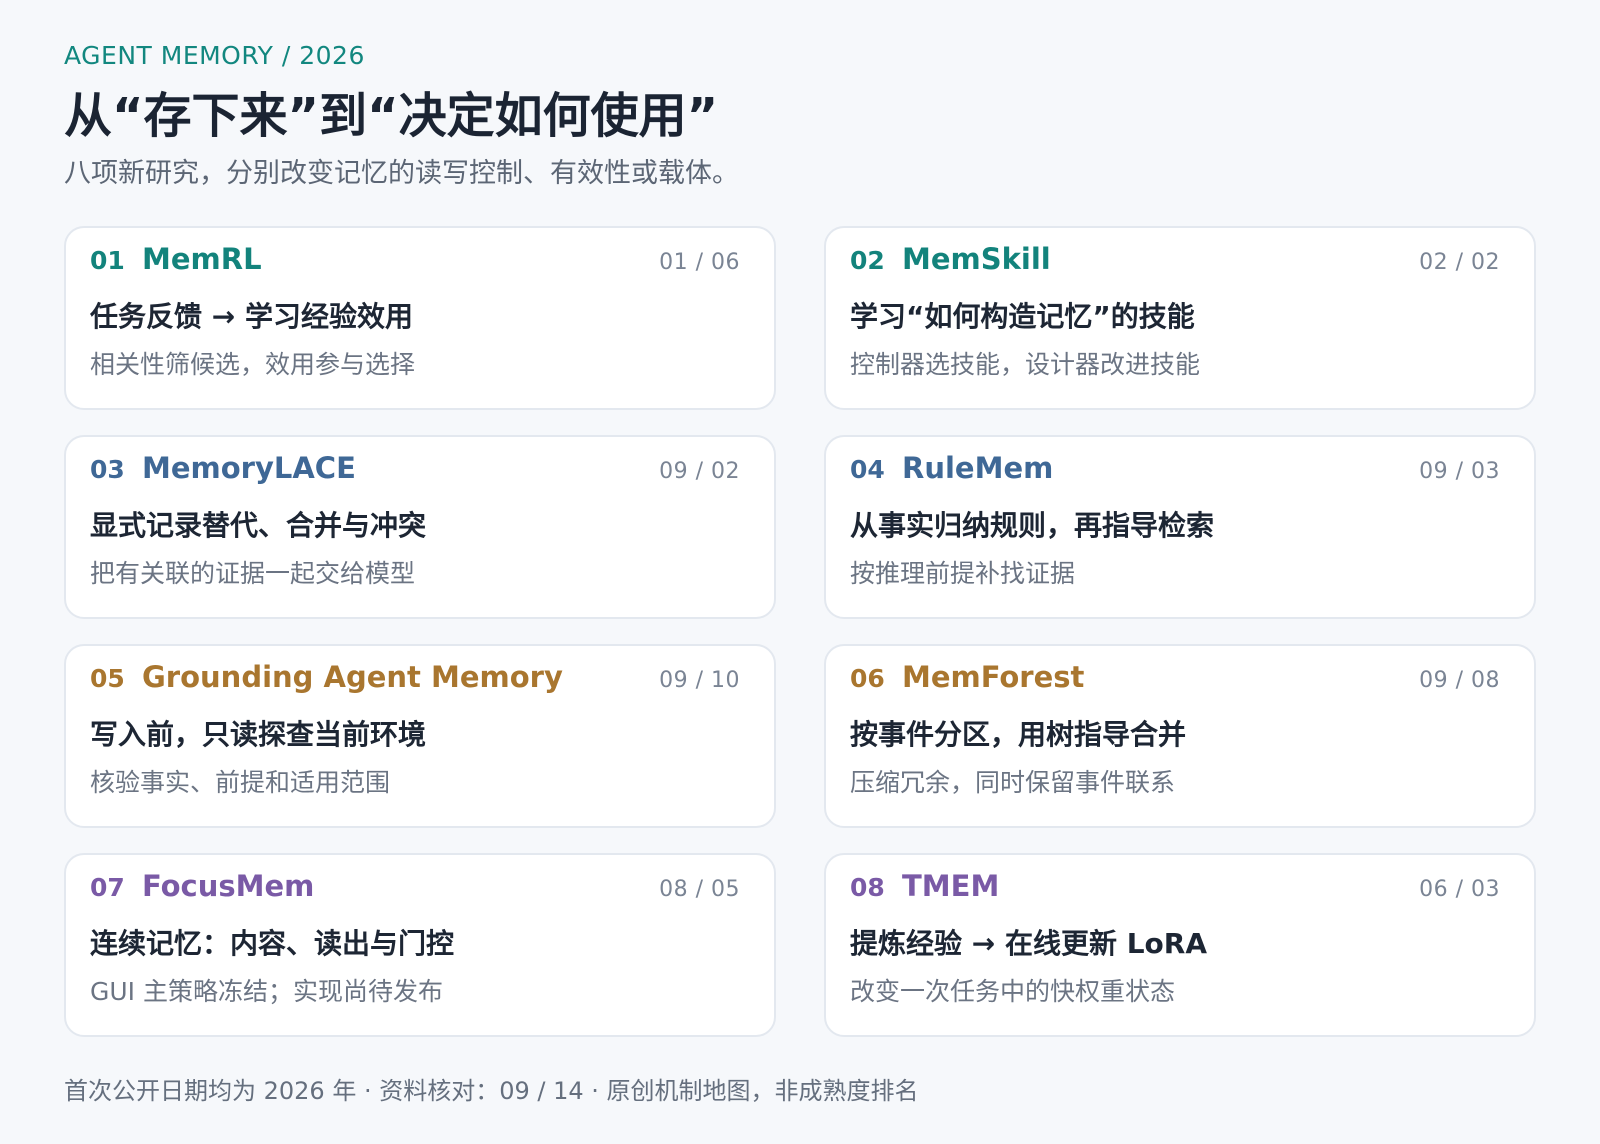  I want to click on card-name: TMEM, so click(951, 886).